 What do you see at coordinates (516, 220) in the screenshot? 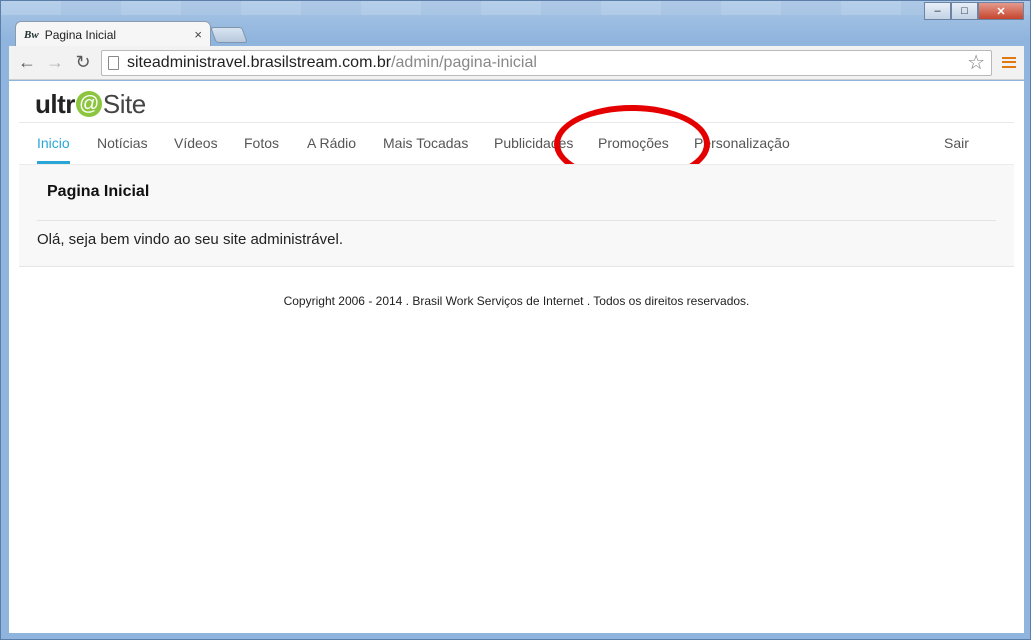
I see `panel-divider` at bounding box center [516, 220].